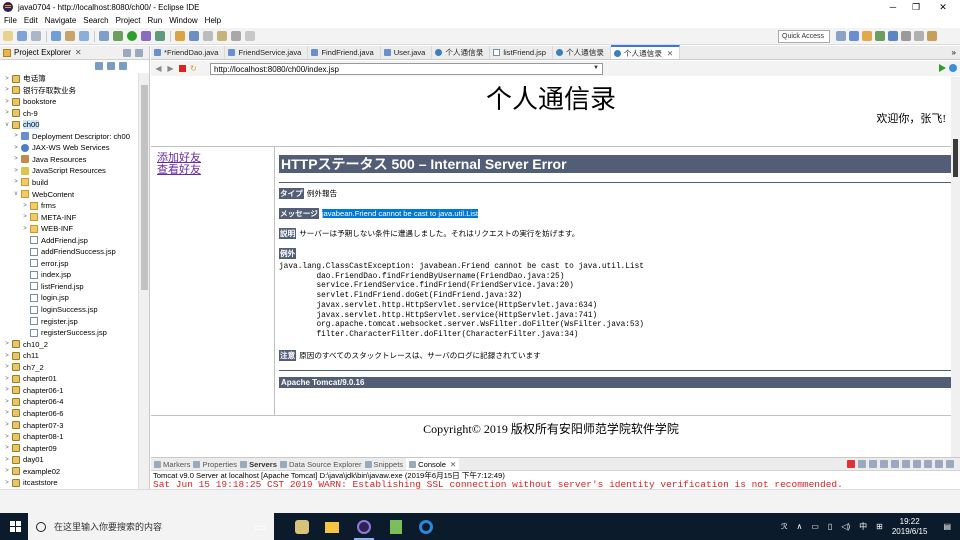 The height and width of the screenshot is (540, 960). Describe the element at coordinates (344, 52) in the screenshot. I see `editor-tab: FindFriend.java` at that location.